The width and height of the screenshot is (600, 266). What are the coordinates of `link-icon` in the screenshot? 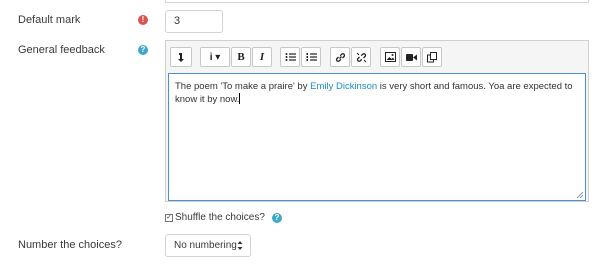 It's located at (340, 57).